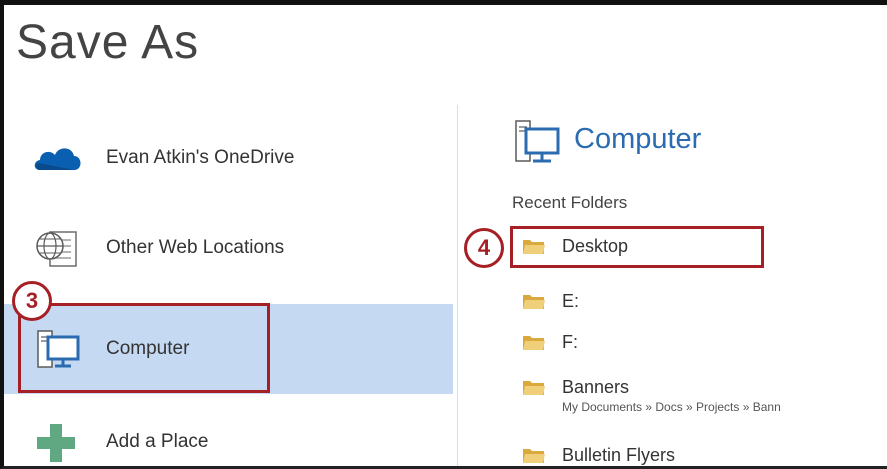 The height and width of the screenshot is (469, 887). Describe the element at coordinates (595, 246) in the screenshot. I see `folder-name: Desktop` at that location.